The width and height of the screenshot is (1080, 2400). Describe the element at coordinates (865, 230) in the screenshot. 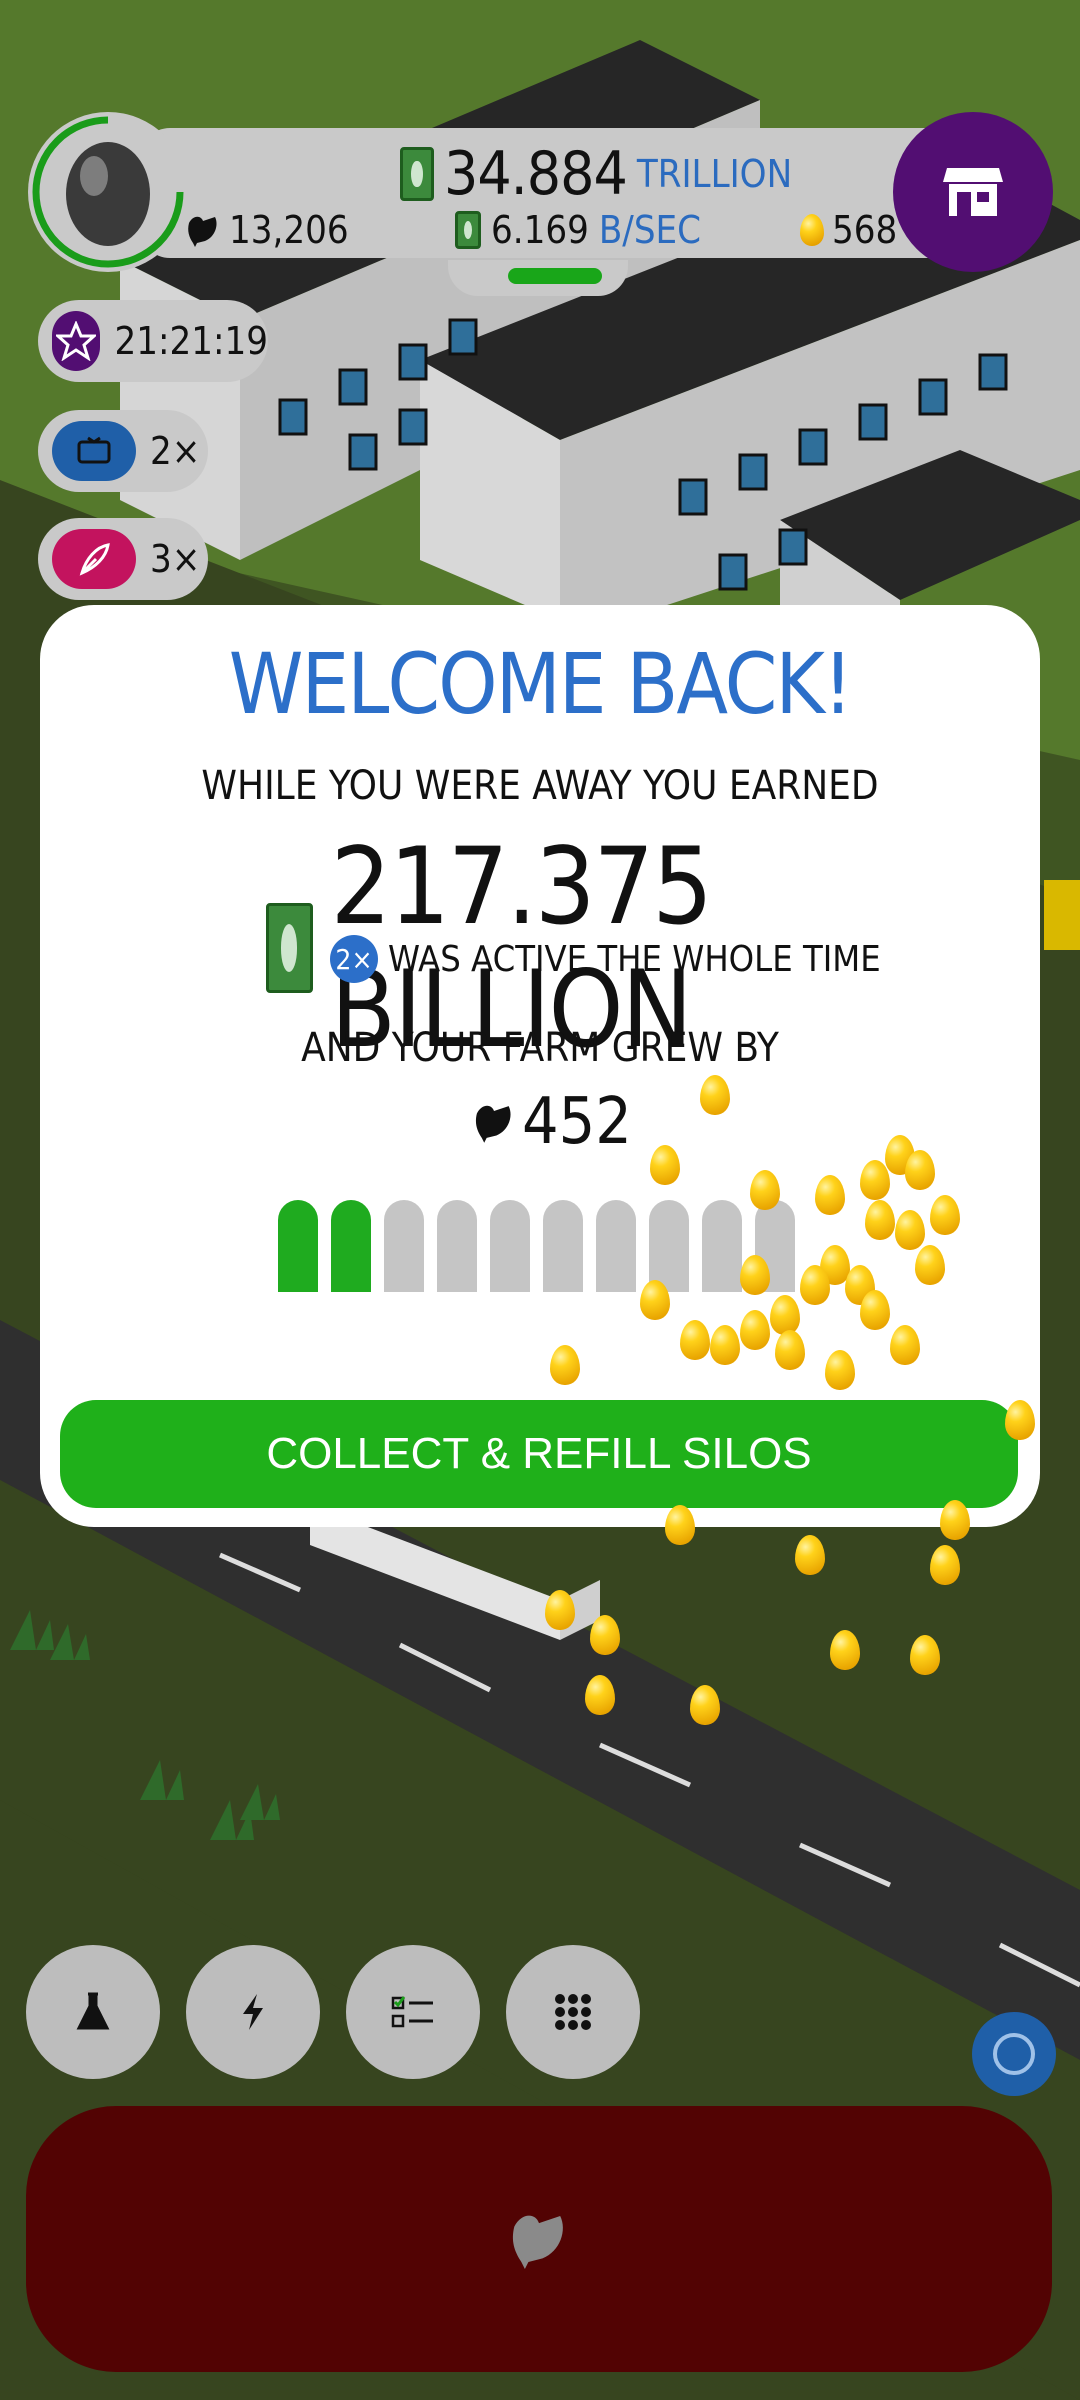

I see `golden-egg-value: 568` at that location.